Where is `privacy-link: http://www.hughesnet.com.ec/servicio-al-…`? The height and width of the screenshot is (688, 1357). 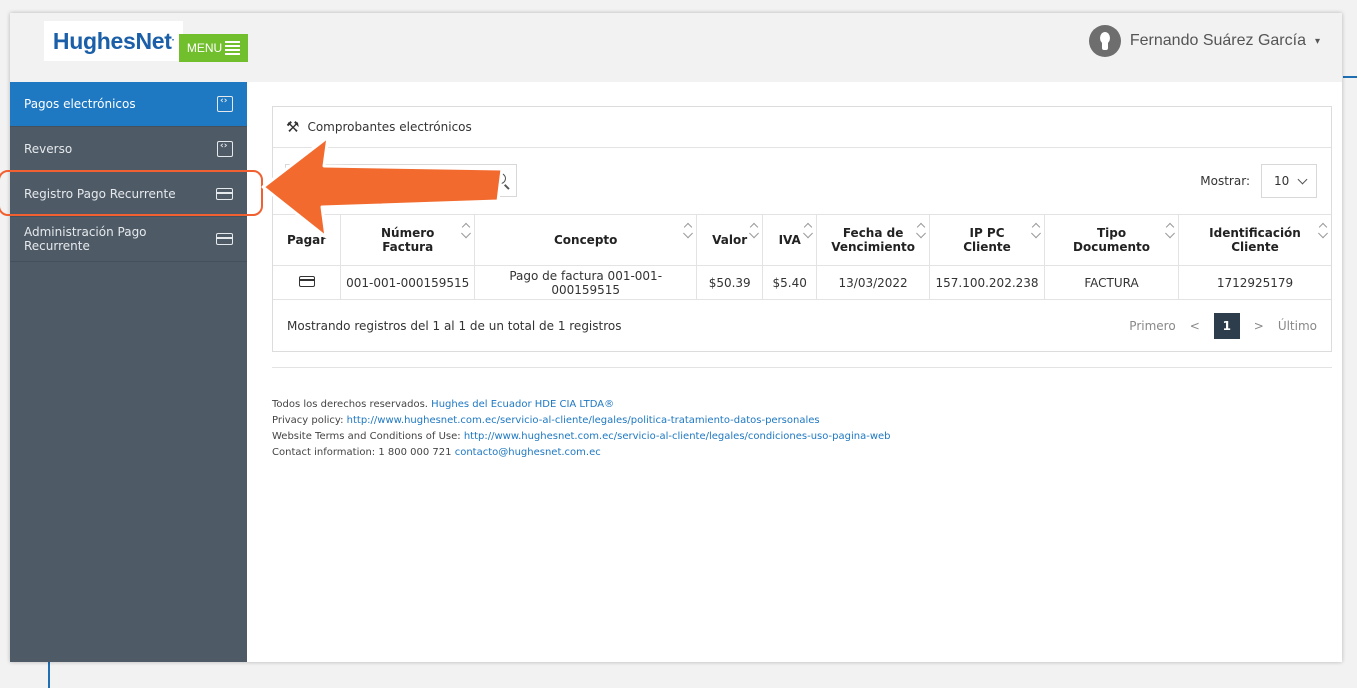
privacy-link: http://www.hughesnet.com.ec/servicio-al-… is located at coordinates (583, 420).